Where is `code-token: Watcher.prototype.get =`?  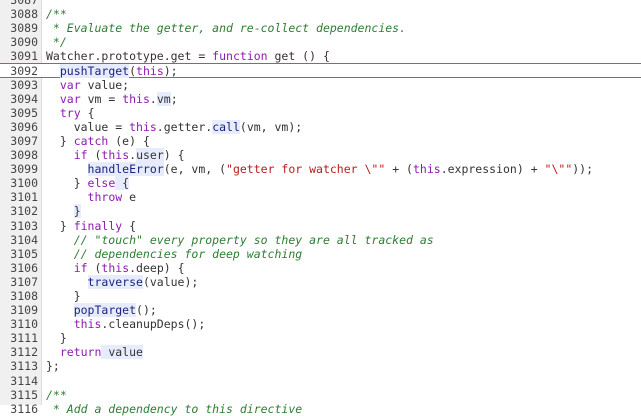 code-token: Watcher.prototype.get = is located at coordinates (129, 56).